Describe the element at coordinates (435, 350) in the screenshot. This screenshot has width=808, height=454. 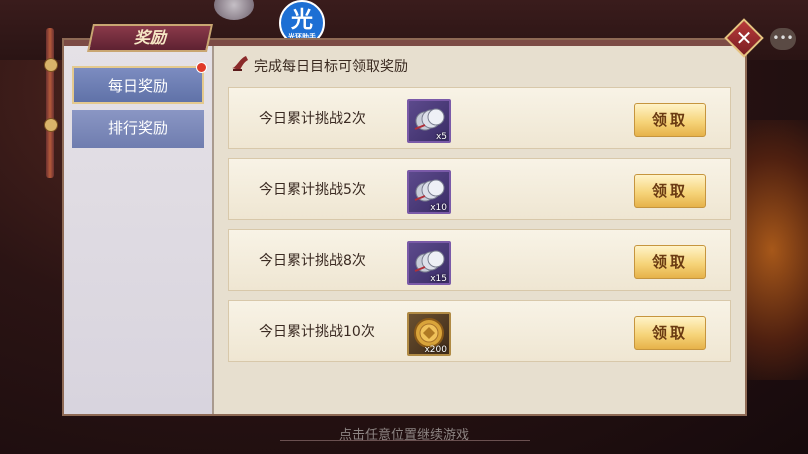
I see `item-quantity: x200` at that location.